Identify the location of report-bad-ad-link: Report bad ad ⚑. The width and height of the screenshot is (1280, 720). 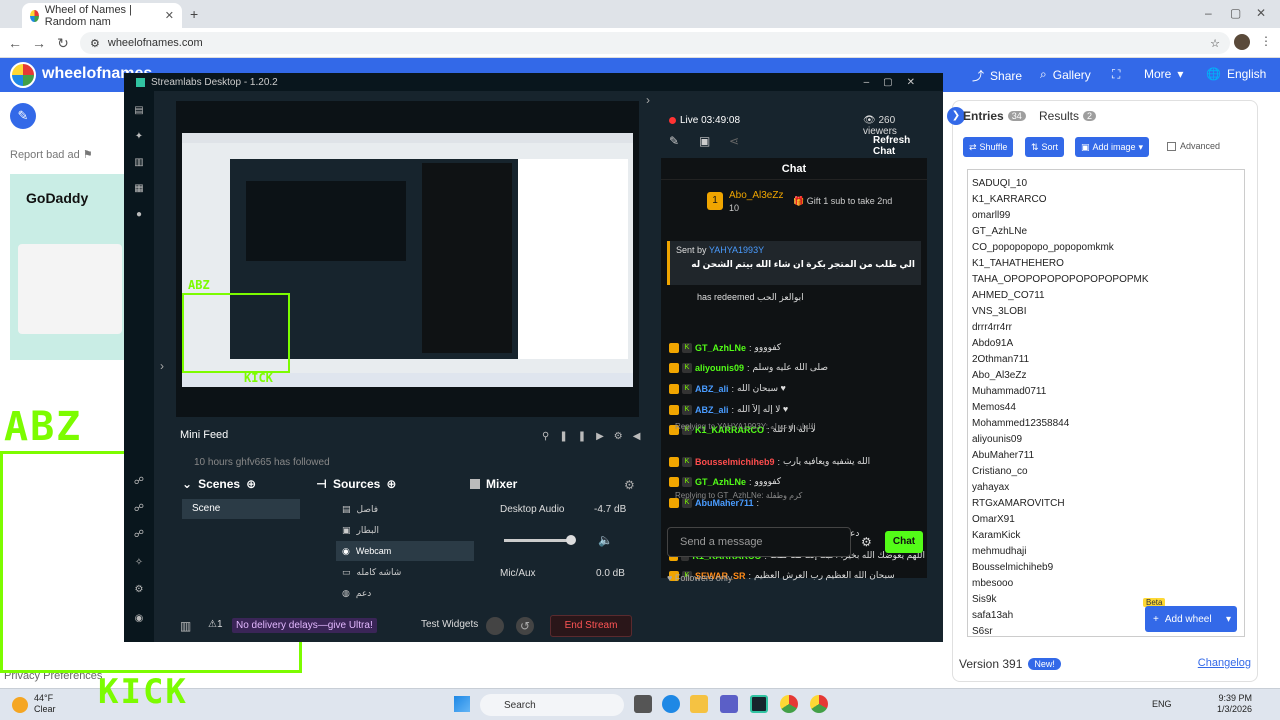
(51, 154).